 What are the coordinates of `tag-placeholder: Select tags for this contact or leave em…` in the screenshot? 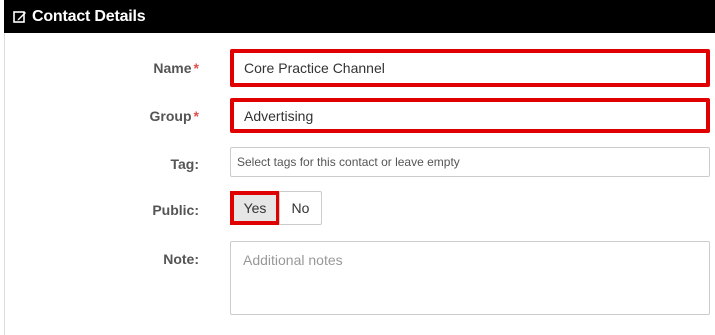 It's located at (348, 162).